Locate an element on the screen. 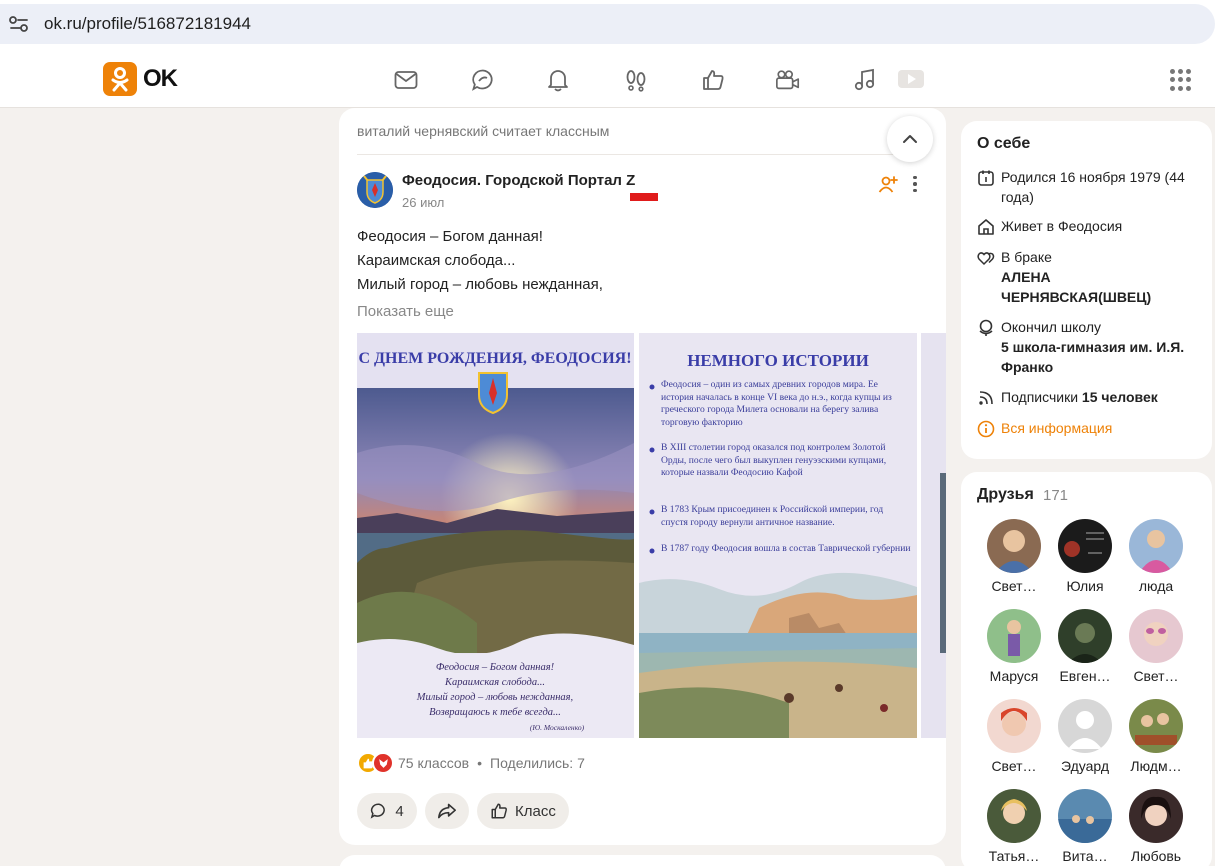 This screenshot has width=1215, height=866. next-post-card is located at coordinates (642, 860).